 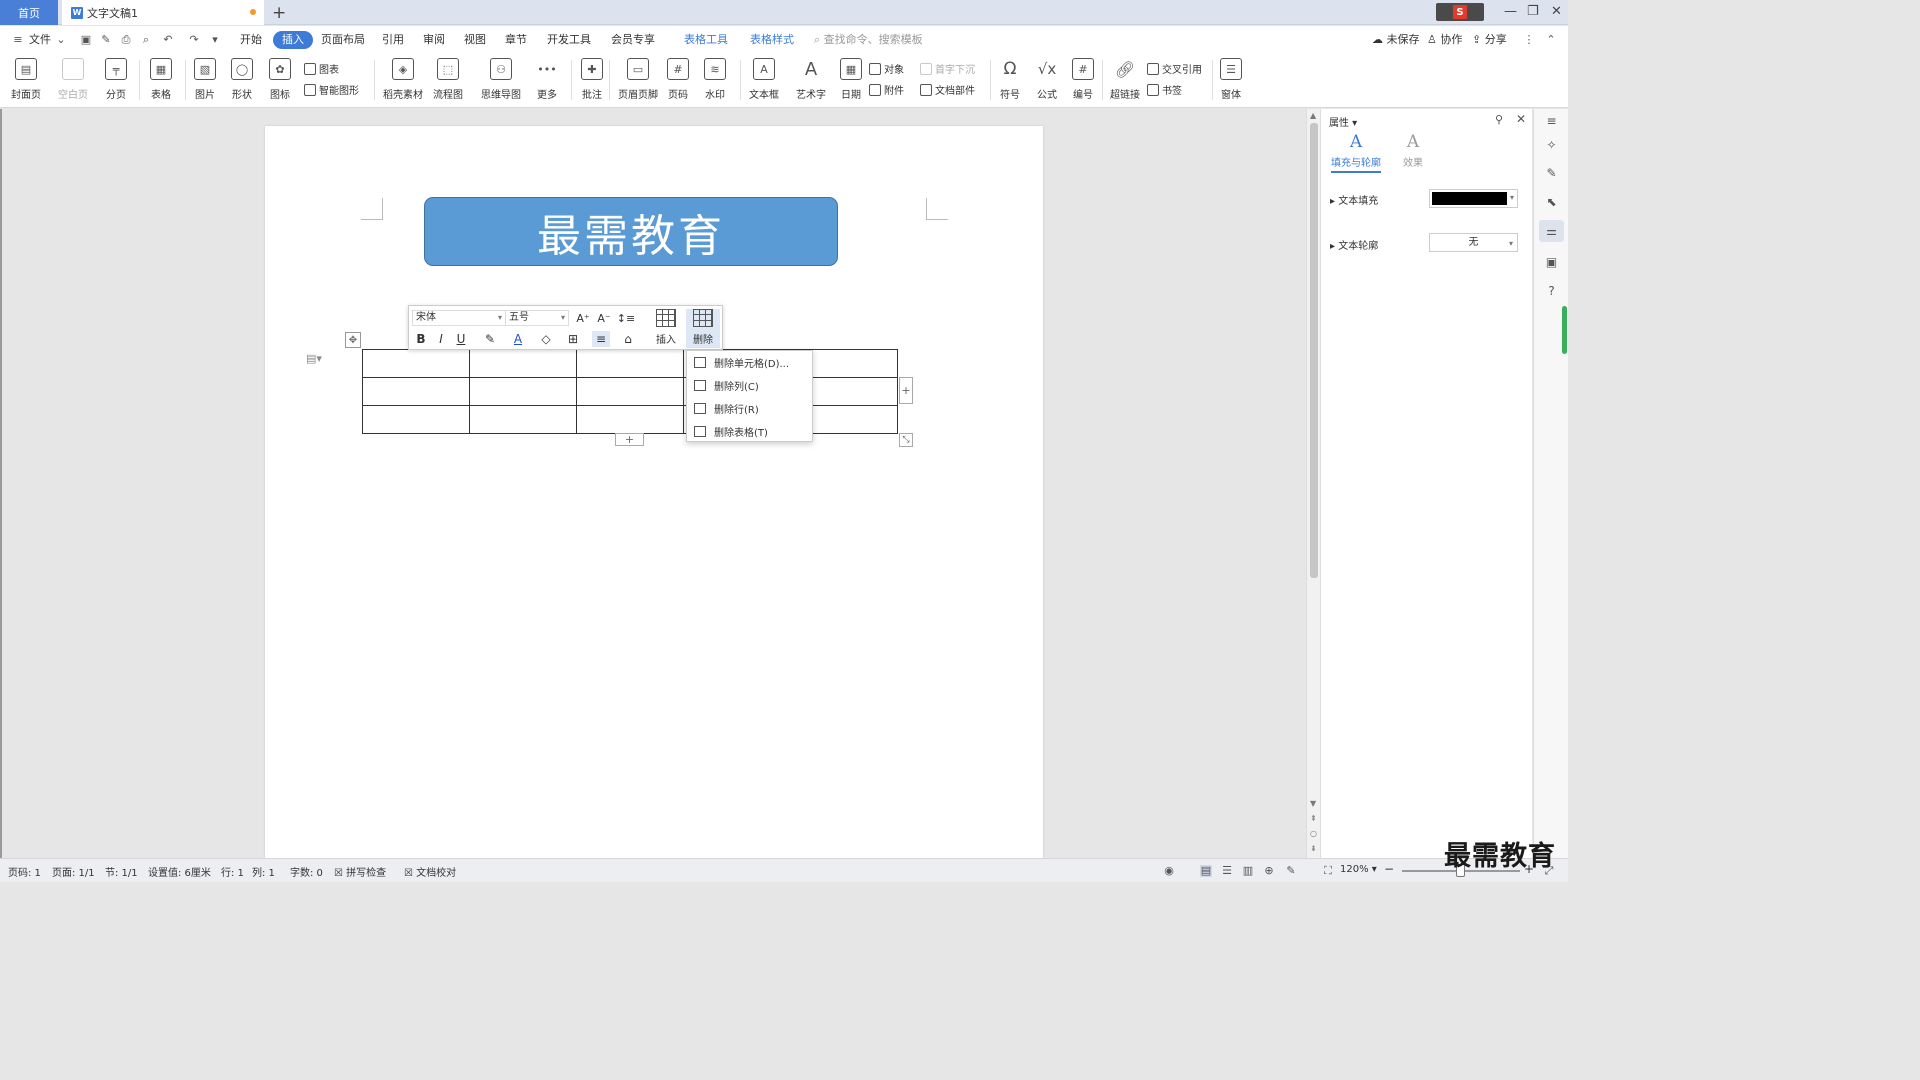 I want to click on insert-table-button: 插入, so click(x=666, y=328).